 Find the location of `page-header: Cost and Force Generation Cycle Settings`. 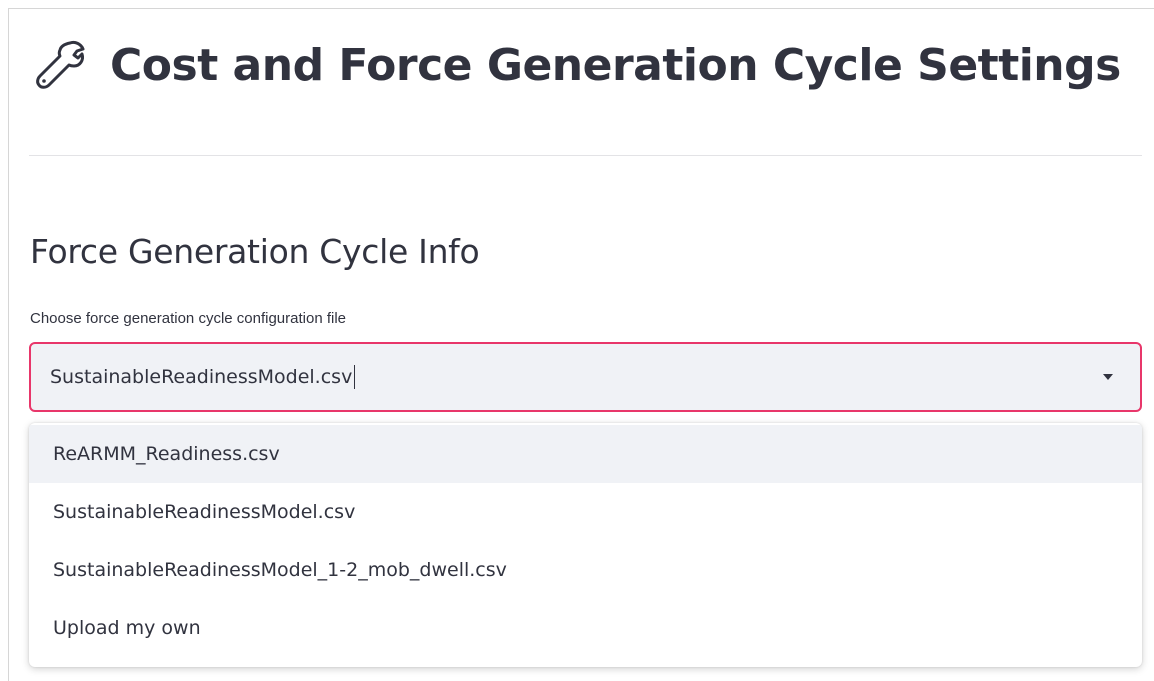

page-header: Cost and Force Generation Cycle Settings is located at coordinates (575, 65).